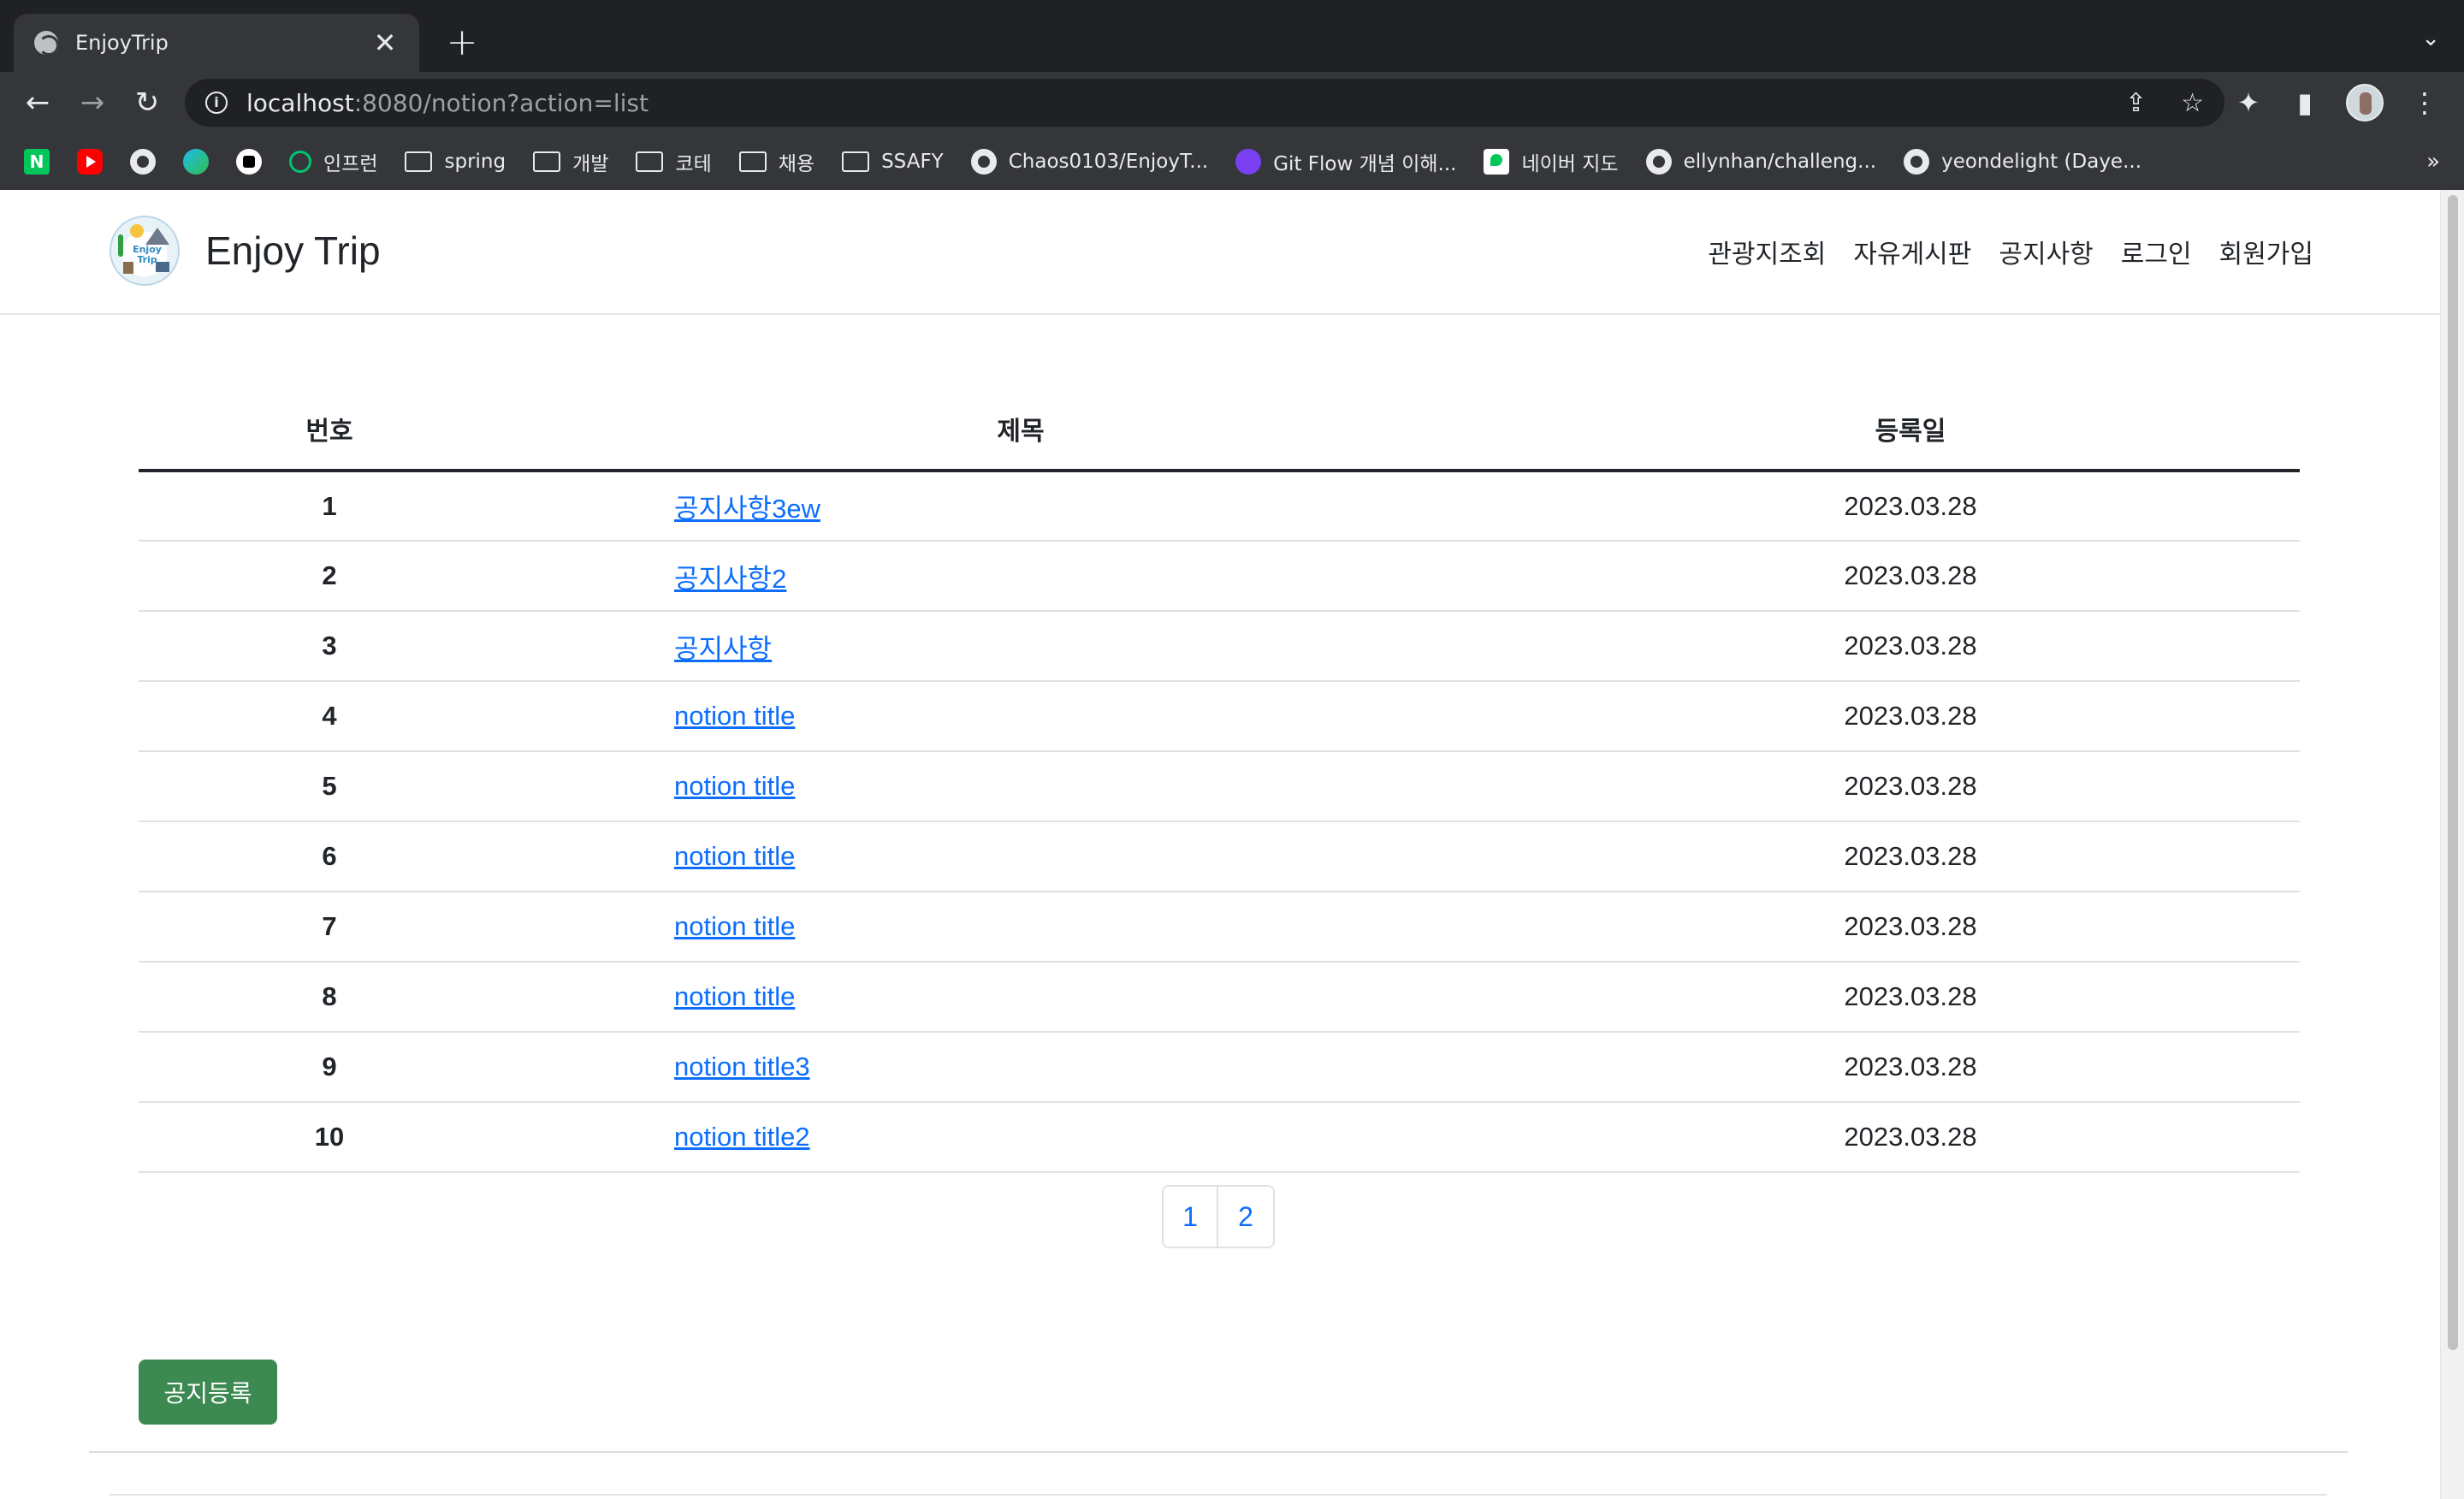 The width and height of the screenshot is (2464, 1499). Describe the element at coordinates (293, 251) in the screenshot. I see `brand-name: Enjoy Trip` at that location.